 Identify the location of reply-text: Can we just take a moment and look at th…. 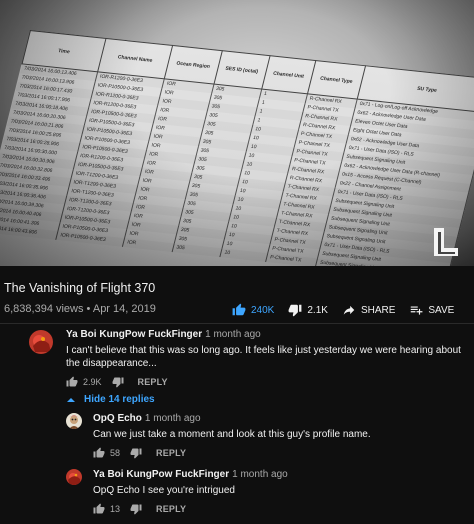
(232, 434).